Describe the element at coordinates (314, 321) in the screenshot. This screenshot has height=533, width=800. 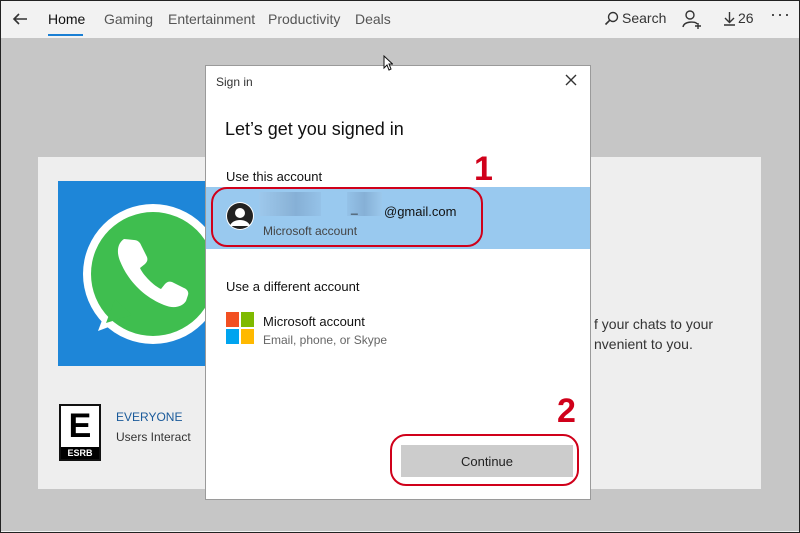
I see `microsoft-account-option: Microsoft account` at that location.